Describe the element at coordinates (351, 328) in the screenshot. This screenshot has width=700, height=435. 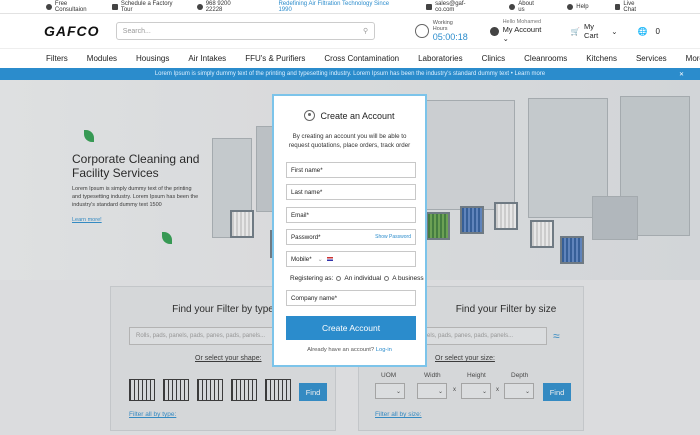
I see `create-account-button: Create Account` at that location.